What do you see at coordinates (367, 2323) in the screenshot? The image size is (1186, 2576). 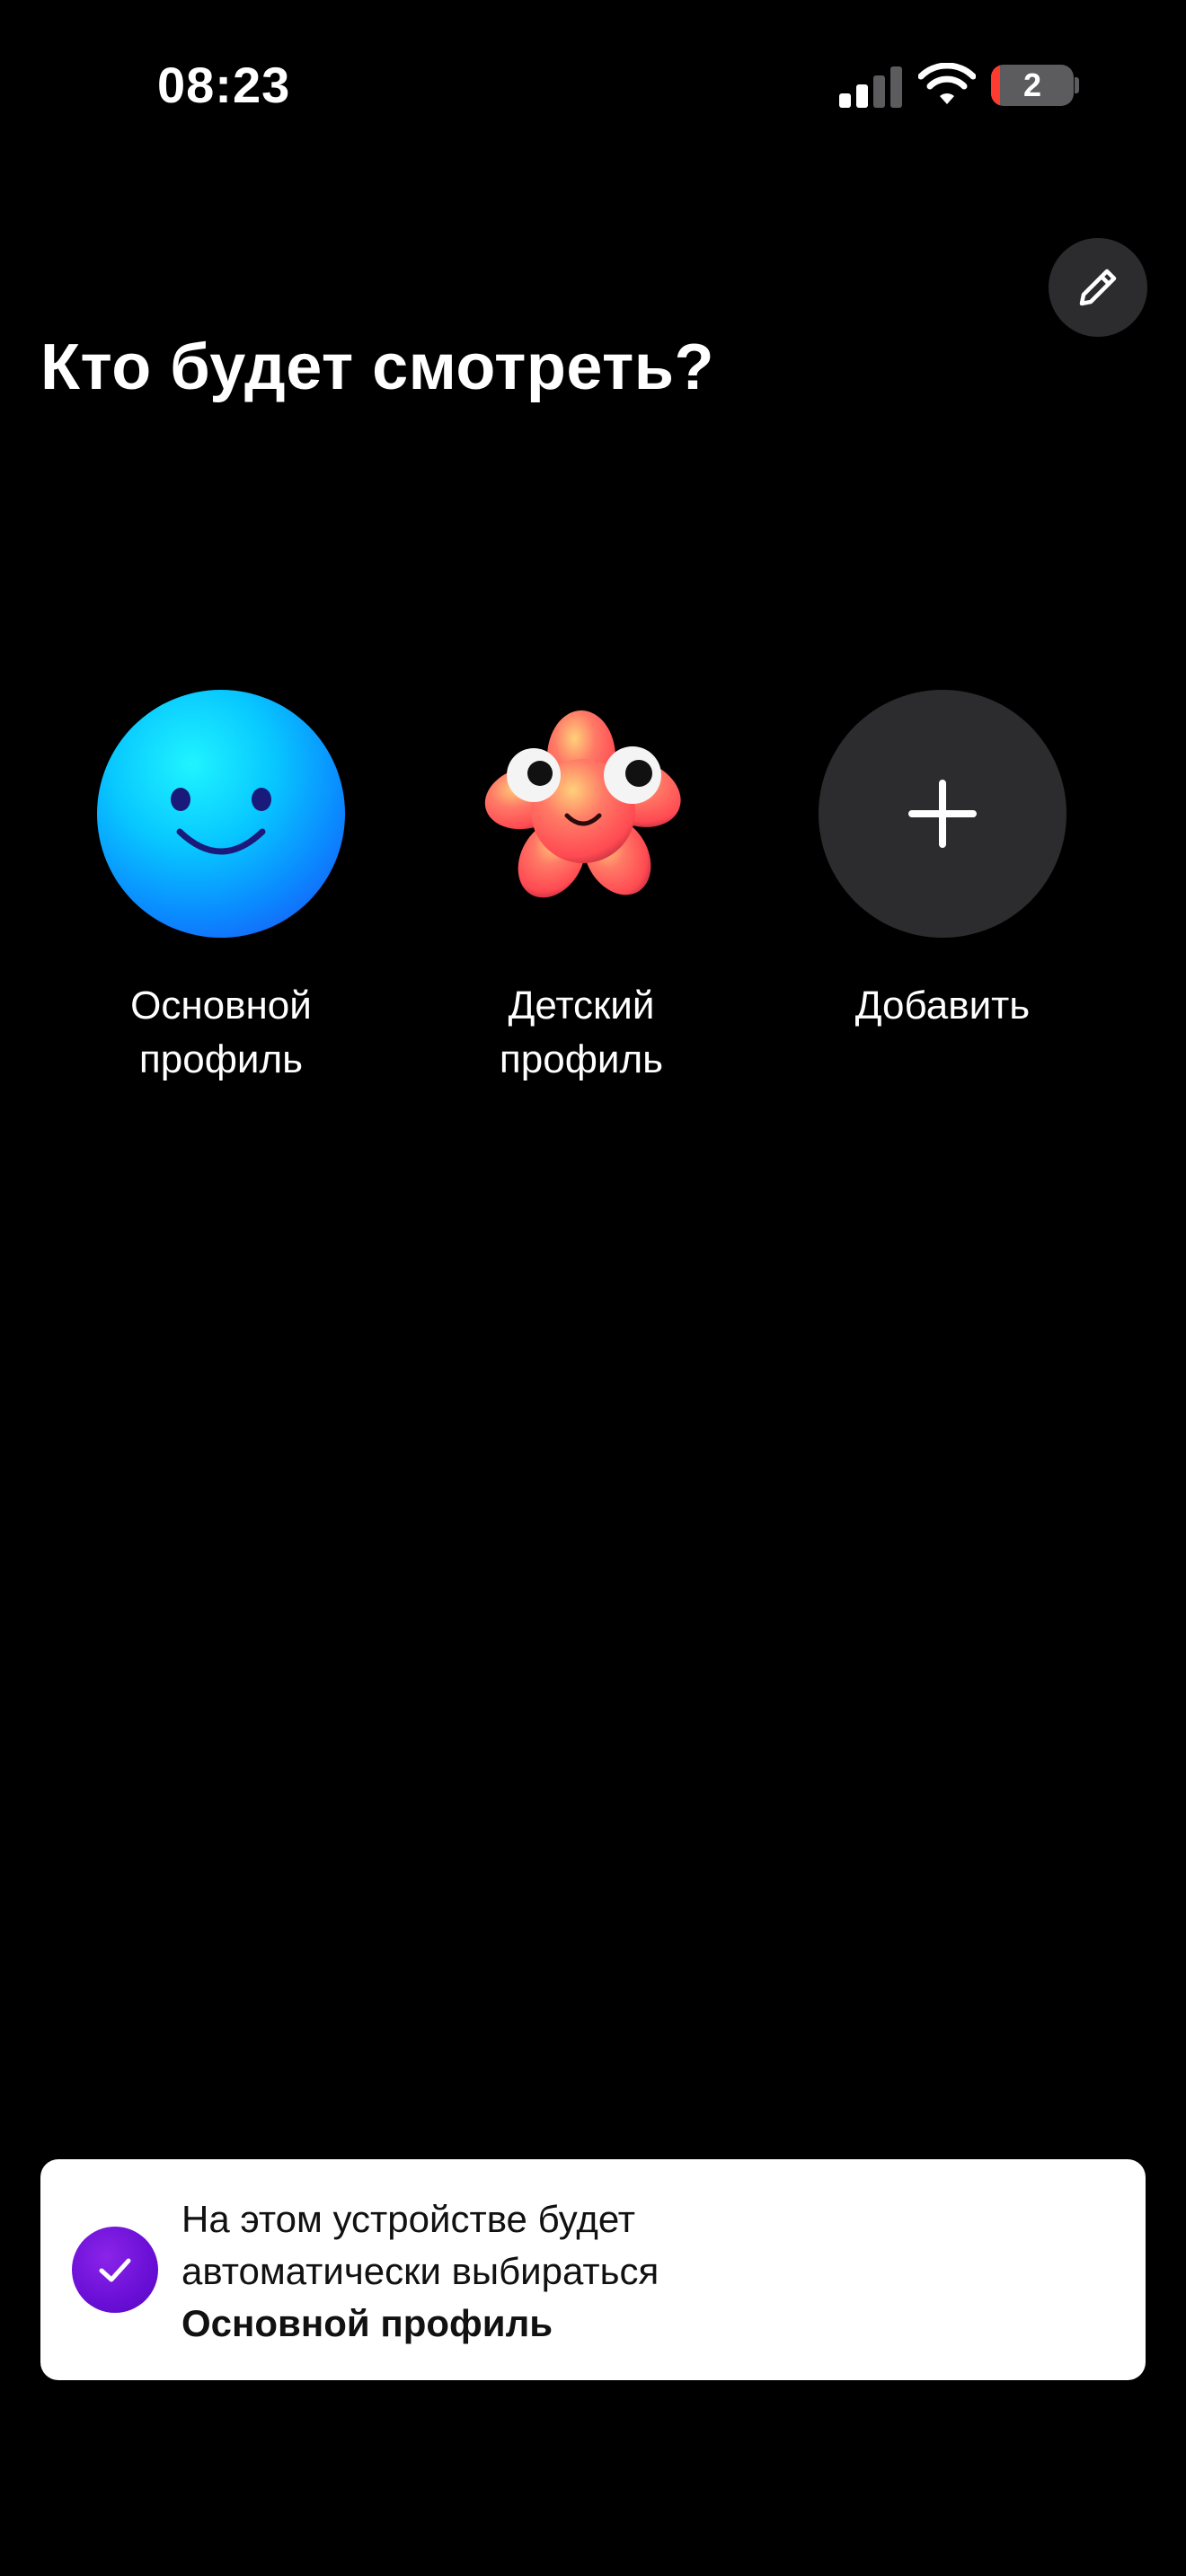 I see `toast-profile-name: Основной профиль` at bounding box center [367, 2323].